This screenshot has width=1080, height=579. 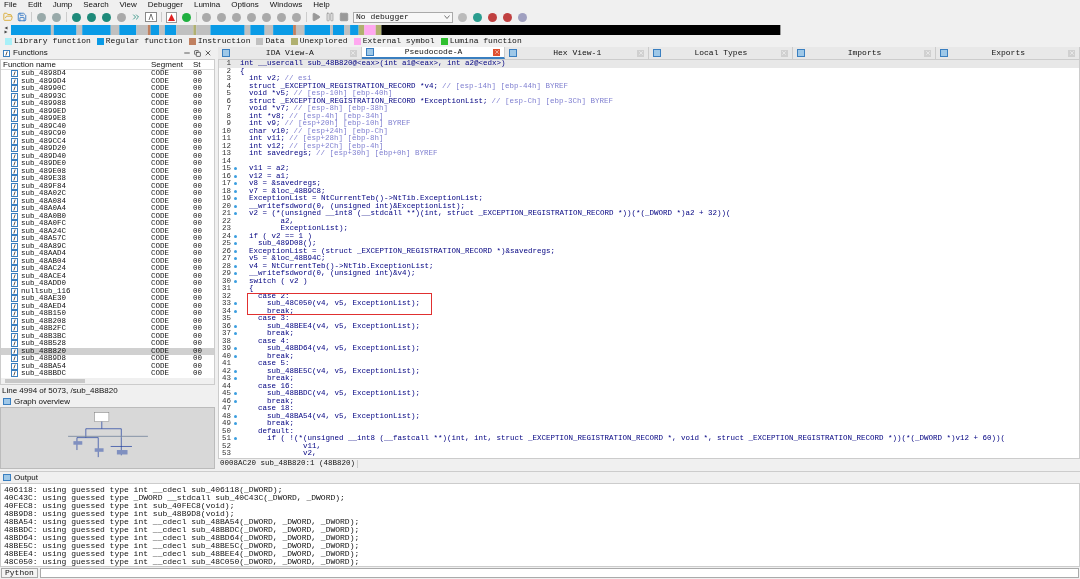 What do you see at coordinates (207, 5) in the screenshot?
I see `menu-item: Lumina` at bounding box center [207, 5].